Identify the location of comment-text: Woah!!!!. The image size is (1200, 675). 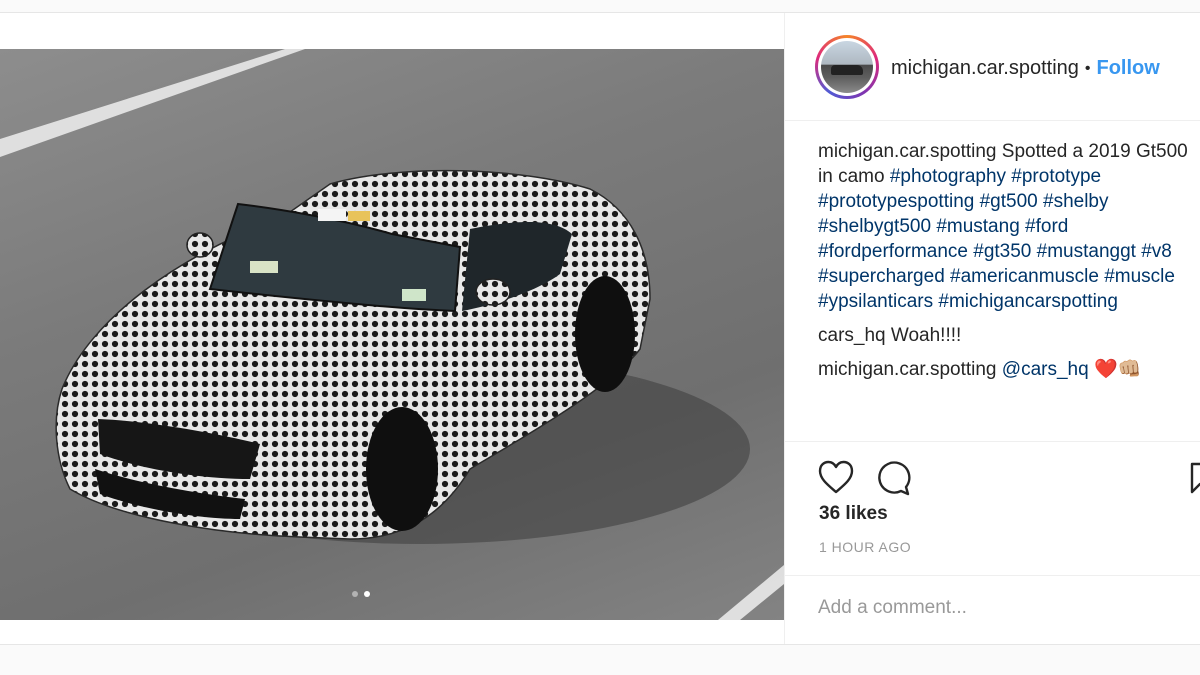
(926, 335).